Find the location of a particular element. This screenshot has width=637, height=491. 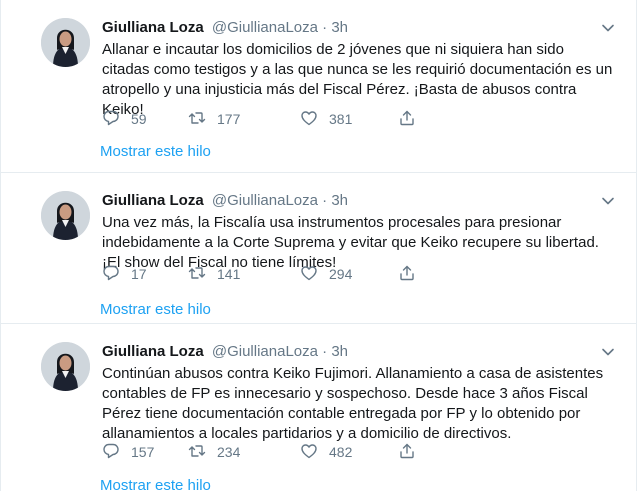

retweet-count: 177 is located at coordinates (229, 119).